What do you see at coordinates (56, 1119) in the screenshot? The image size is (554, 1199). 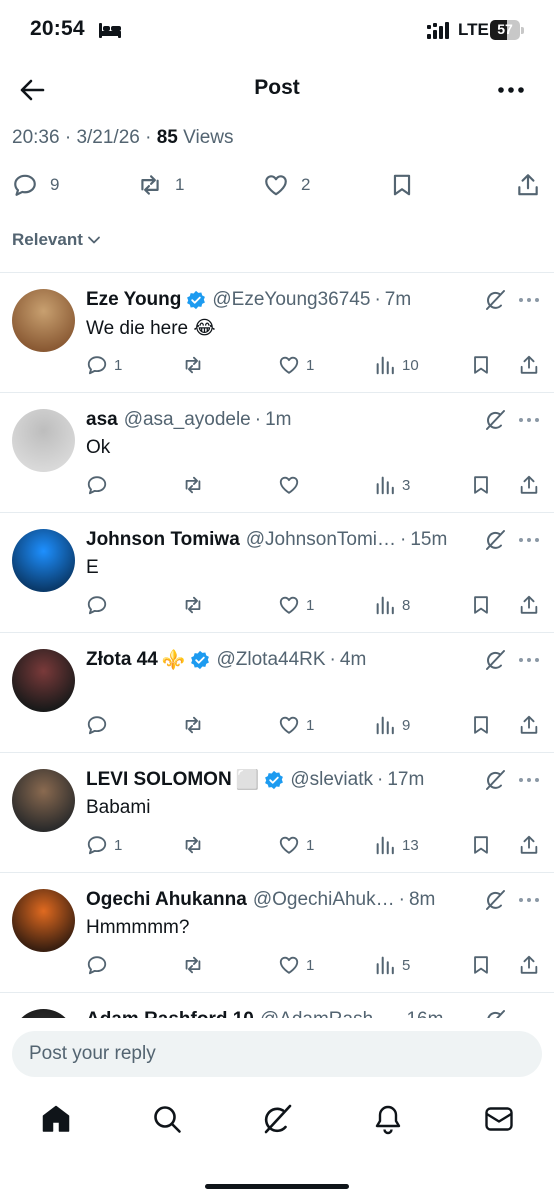 I see `home-icon` at bounding box center [56, 1119].